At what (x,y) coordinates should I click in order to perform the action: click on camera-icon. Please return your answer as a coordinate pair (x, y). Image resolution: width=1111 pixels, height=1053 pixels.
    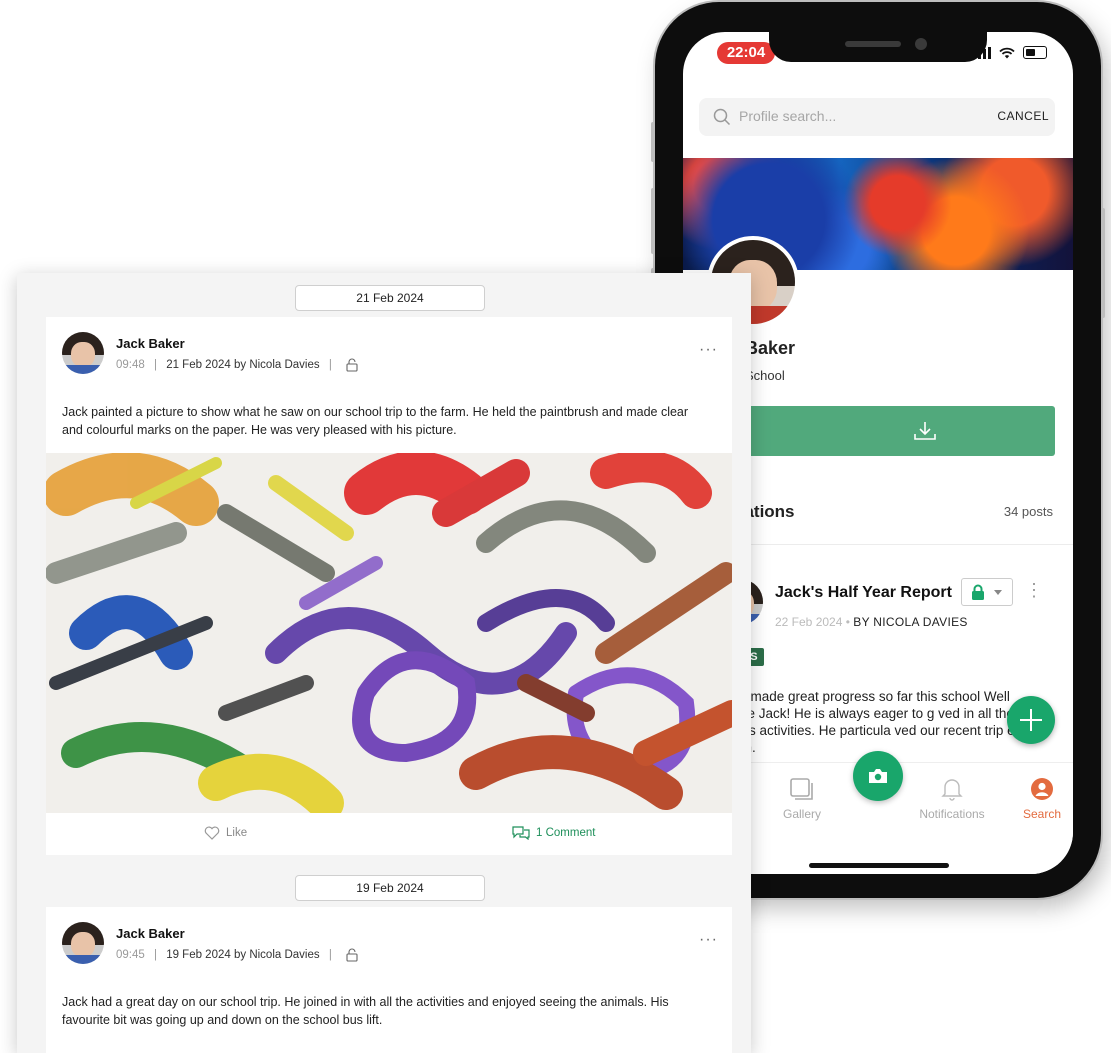
    Looking at the image, I should click on (878, 776).